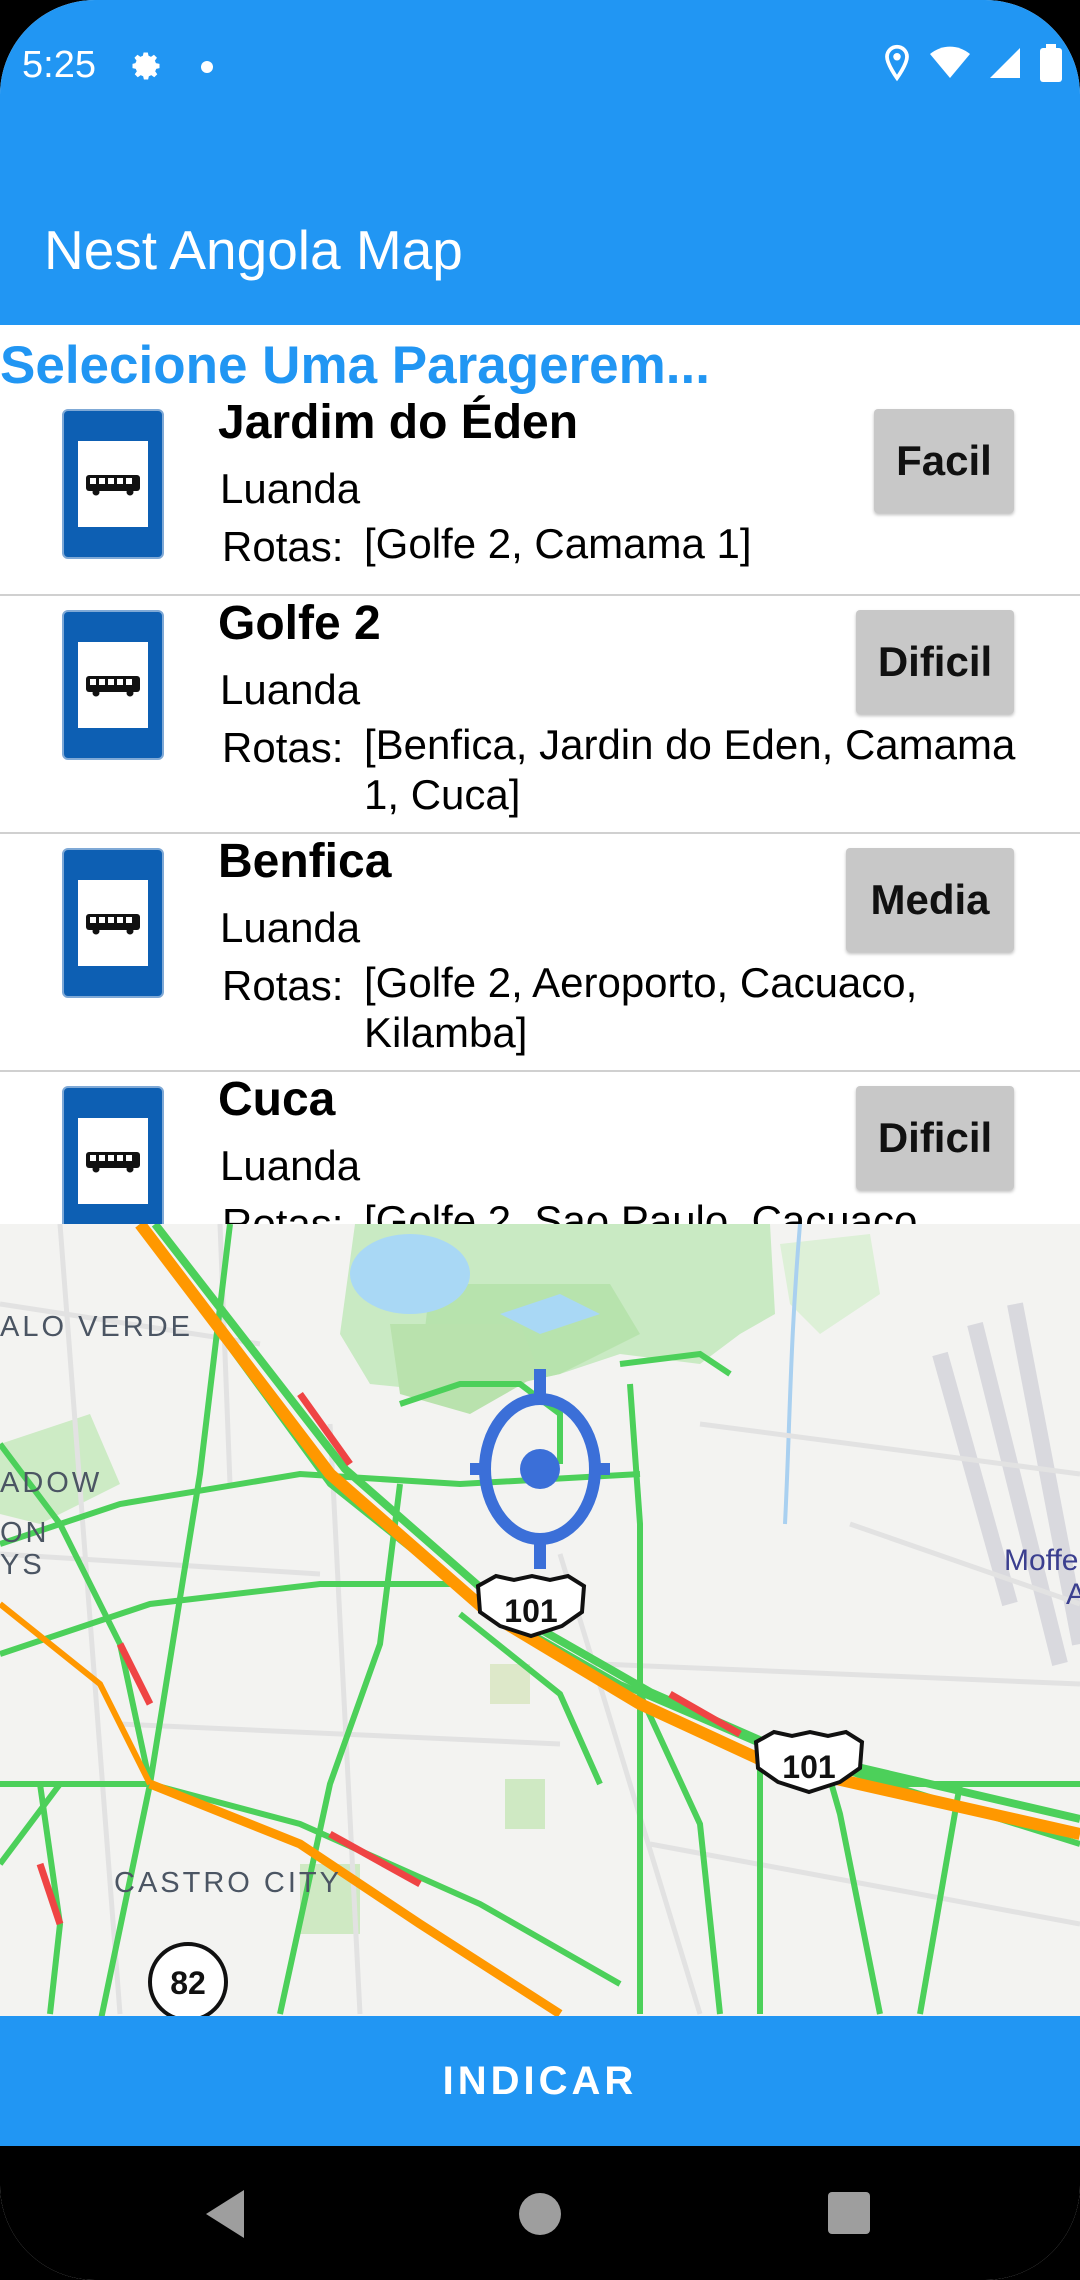  Describe the element at coordinates (944, 461) in the screenshot. I see `difficulty-button: Facil` at that location.